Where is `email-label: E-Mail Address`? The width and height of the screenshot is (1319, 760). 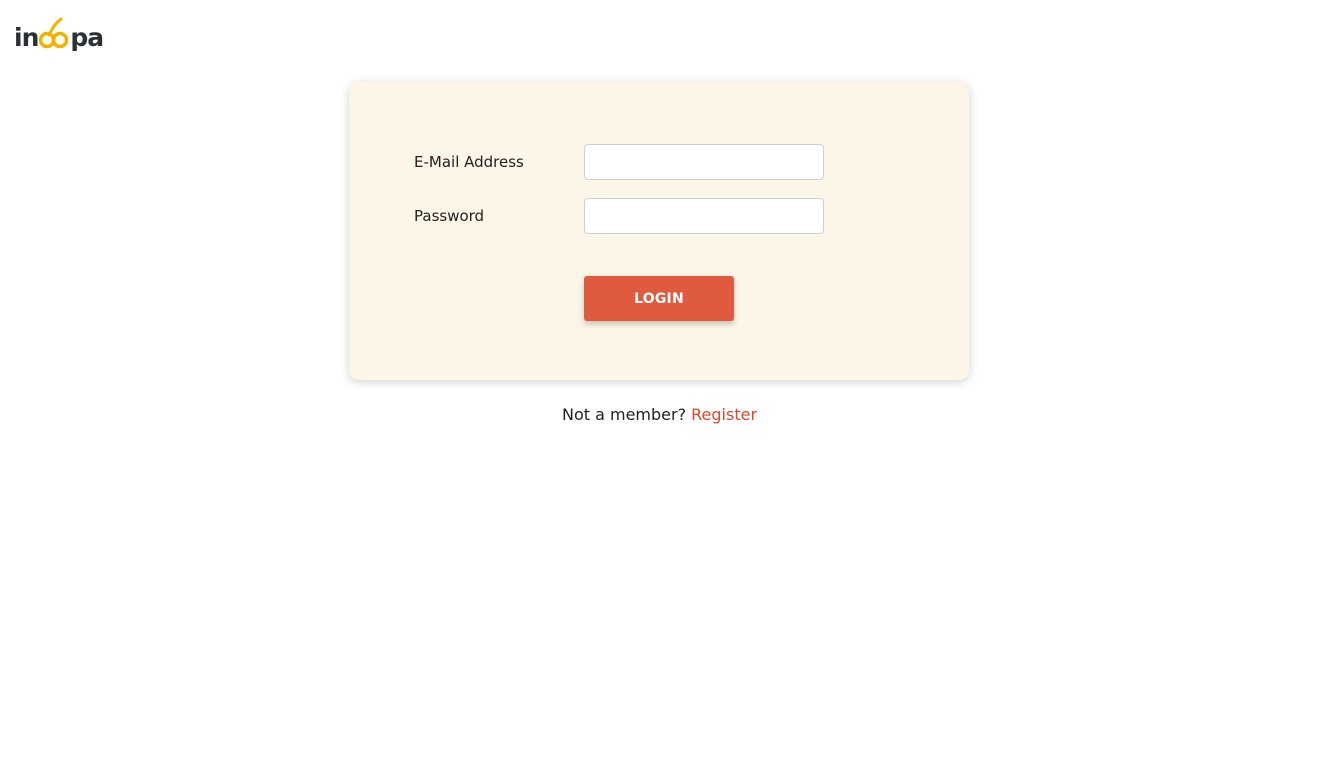
email-label: E-Mail Address is located at coordinates (469, 162).